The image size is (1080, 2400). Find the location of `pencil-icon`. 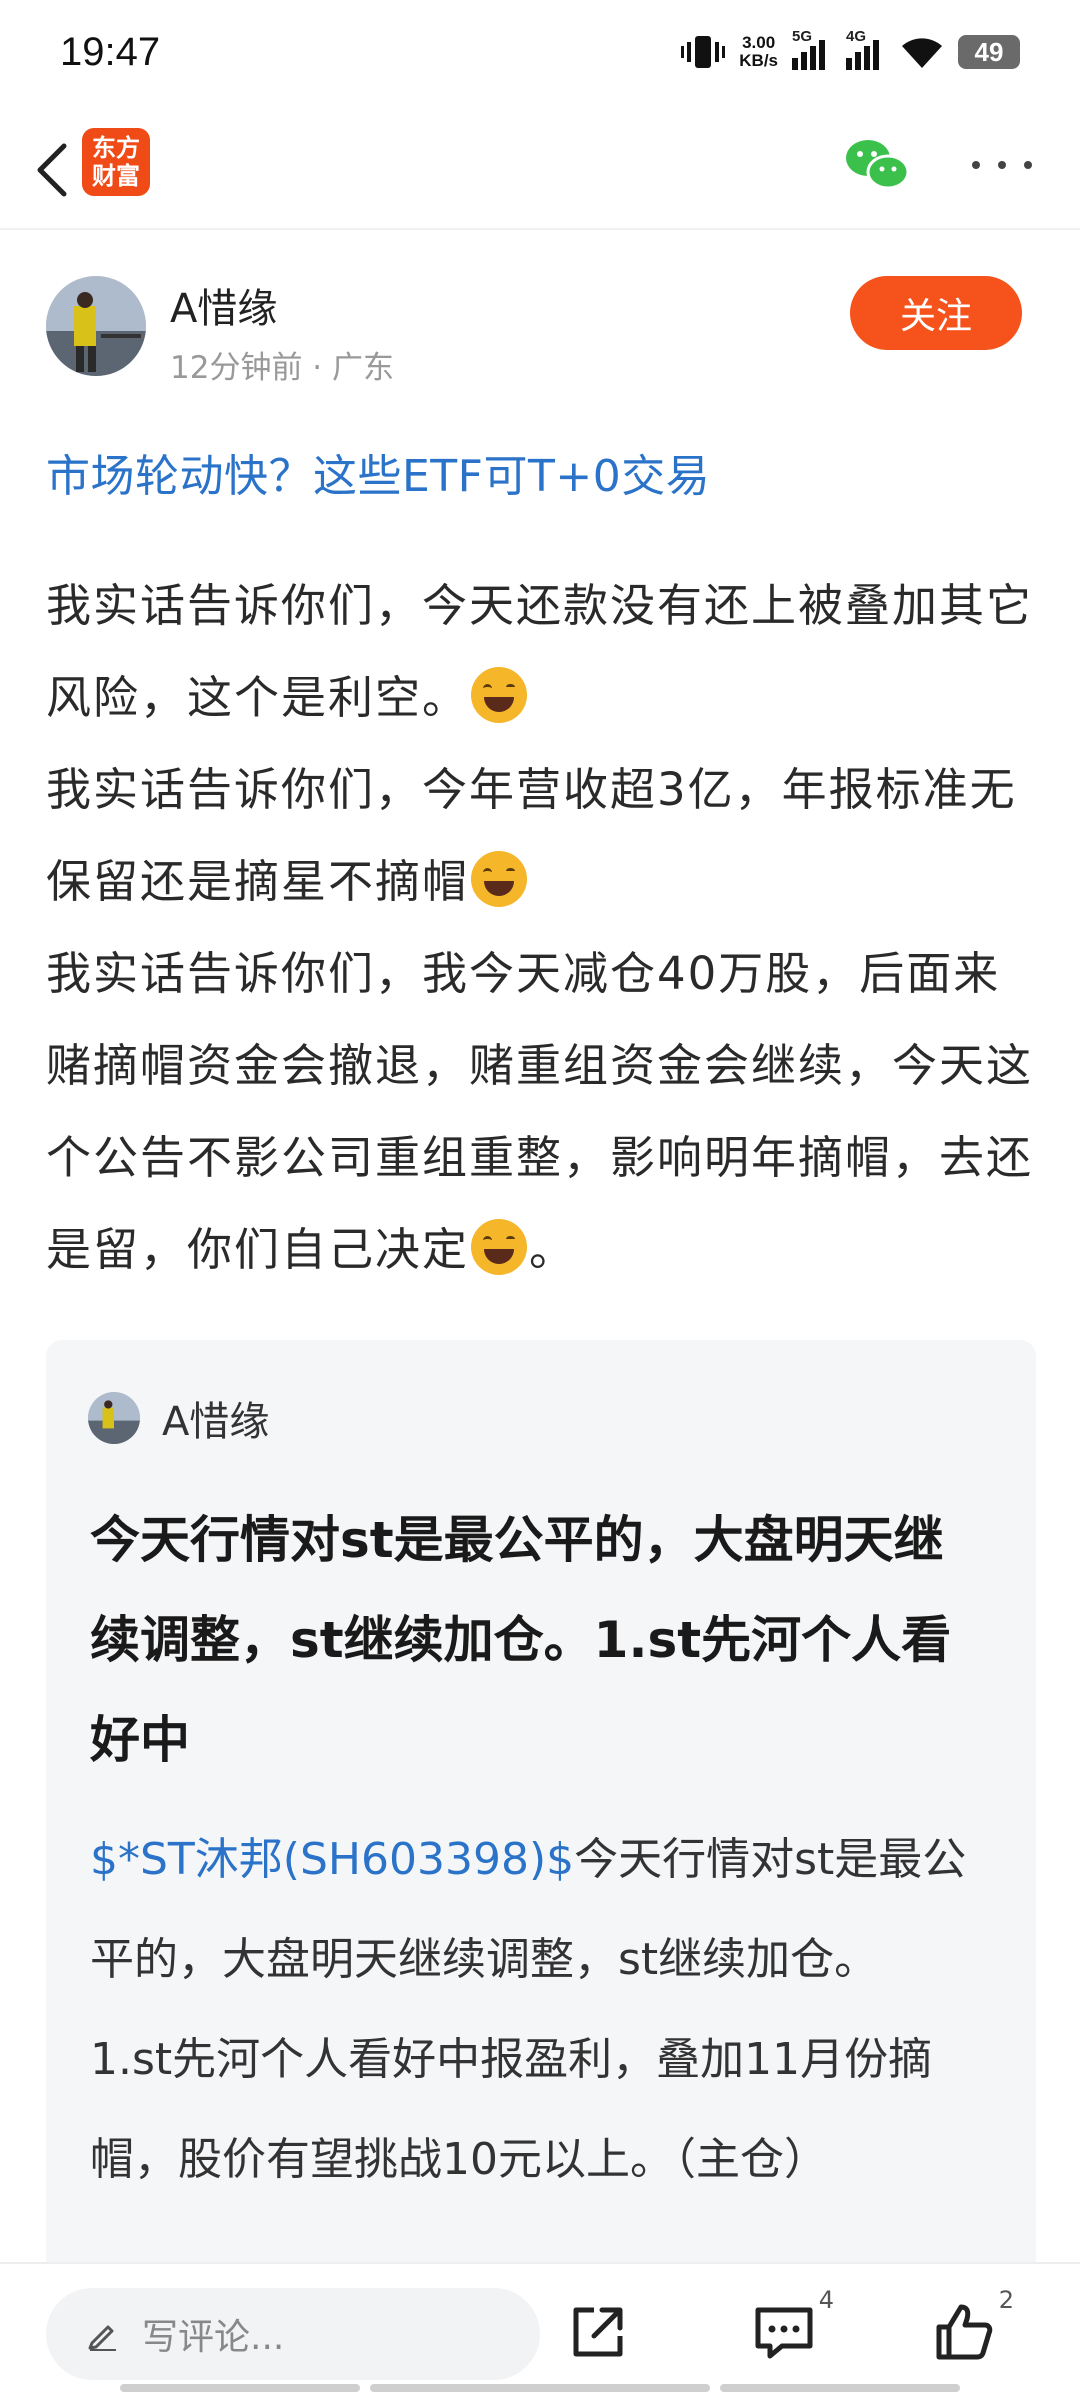

pencil-icon is located at coordinates (102, 2338).